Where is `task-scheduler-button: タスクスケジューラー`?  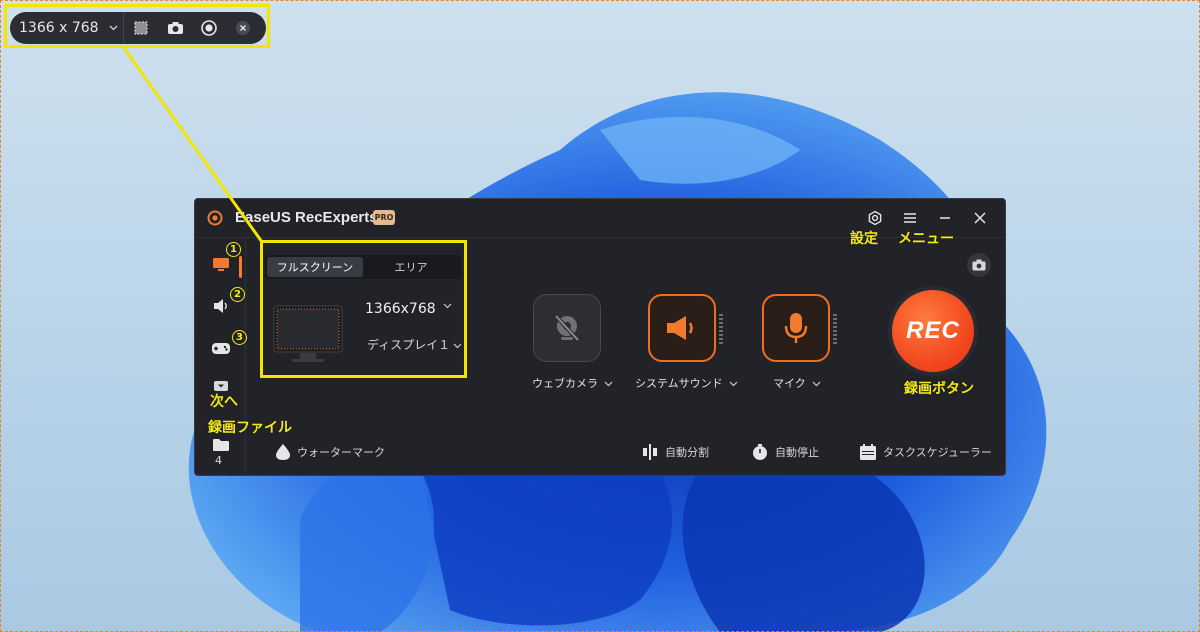 task-scheduler-button: タスクスケジューラー is located at coordinates (925, 452).